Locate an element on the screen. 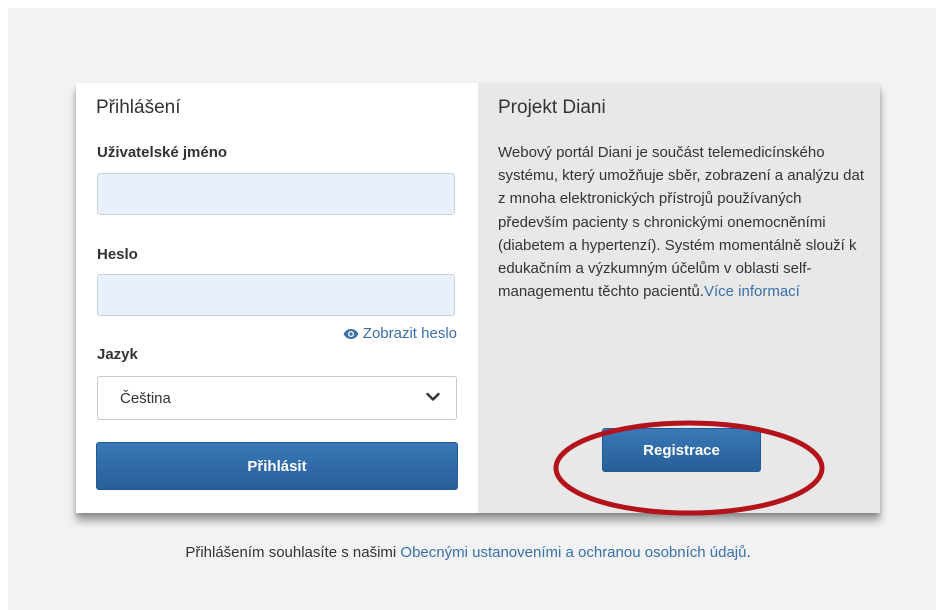  language-label: Jazyk is located at coordinates (117, 354).